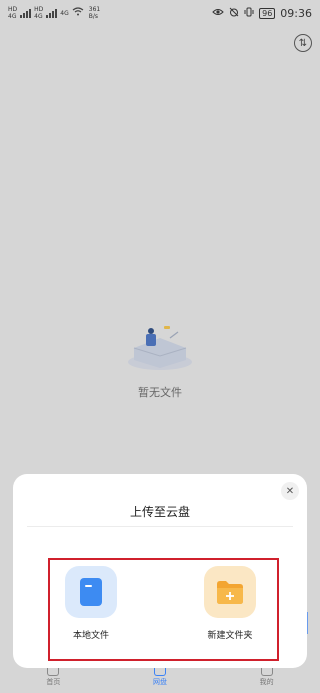  Describe the element at coordinates (90, 636) in the screenshot. I see `local-file-label: 本地文件` at that location.